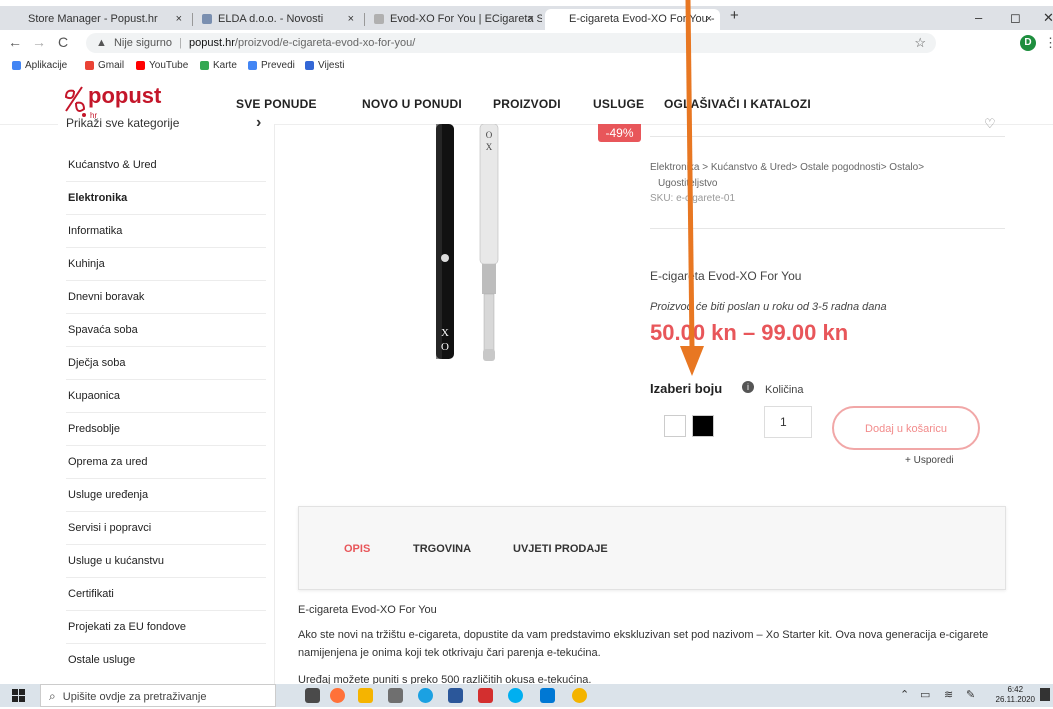 The height and width of the screenshot is (709, 1053). What do you see at coordinates (218, 66) in the screenshot?
I see `bookmark-karte: Karte` at bounding box center [218, 66].